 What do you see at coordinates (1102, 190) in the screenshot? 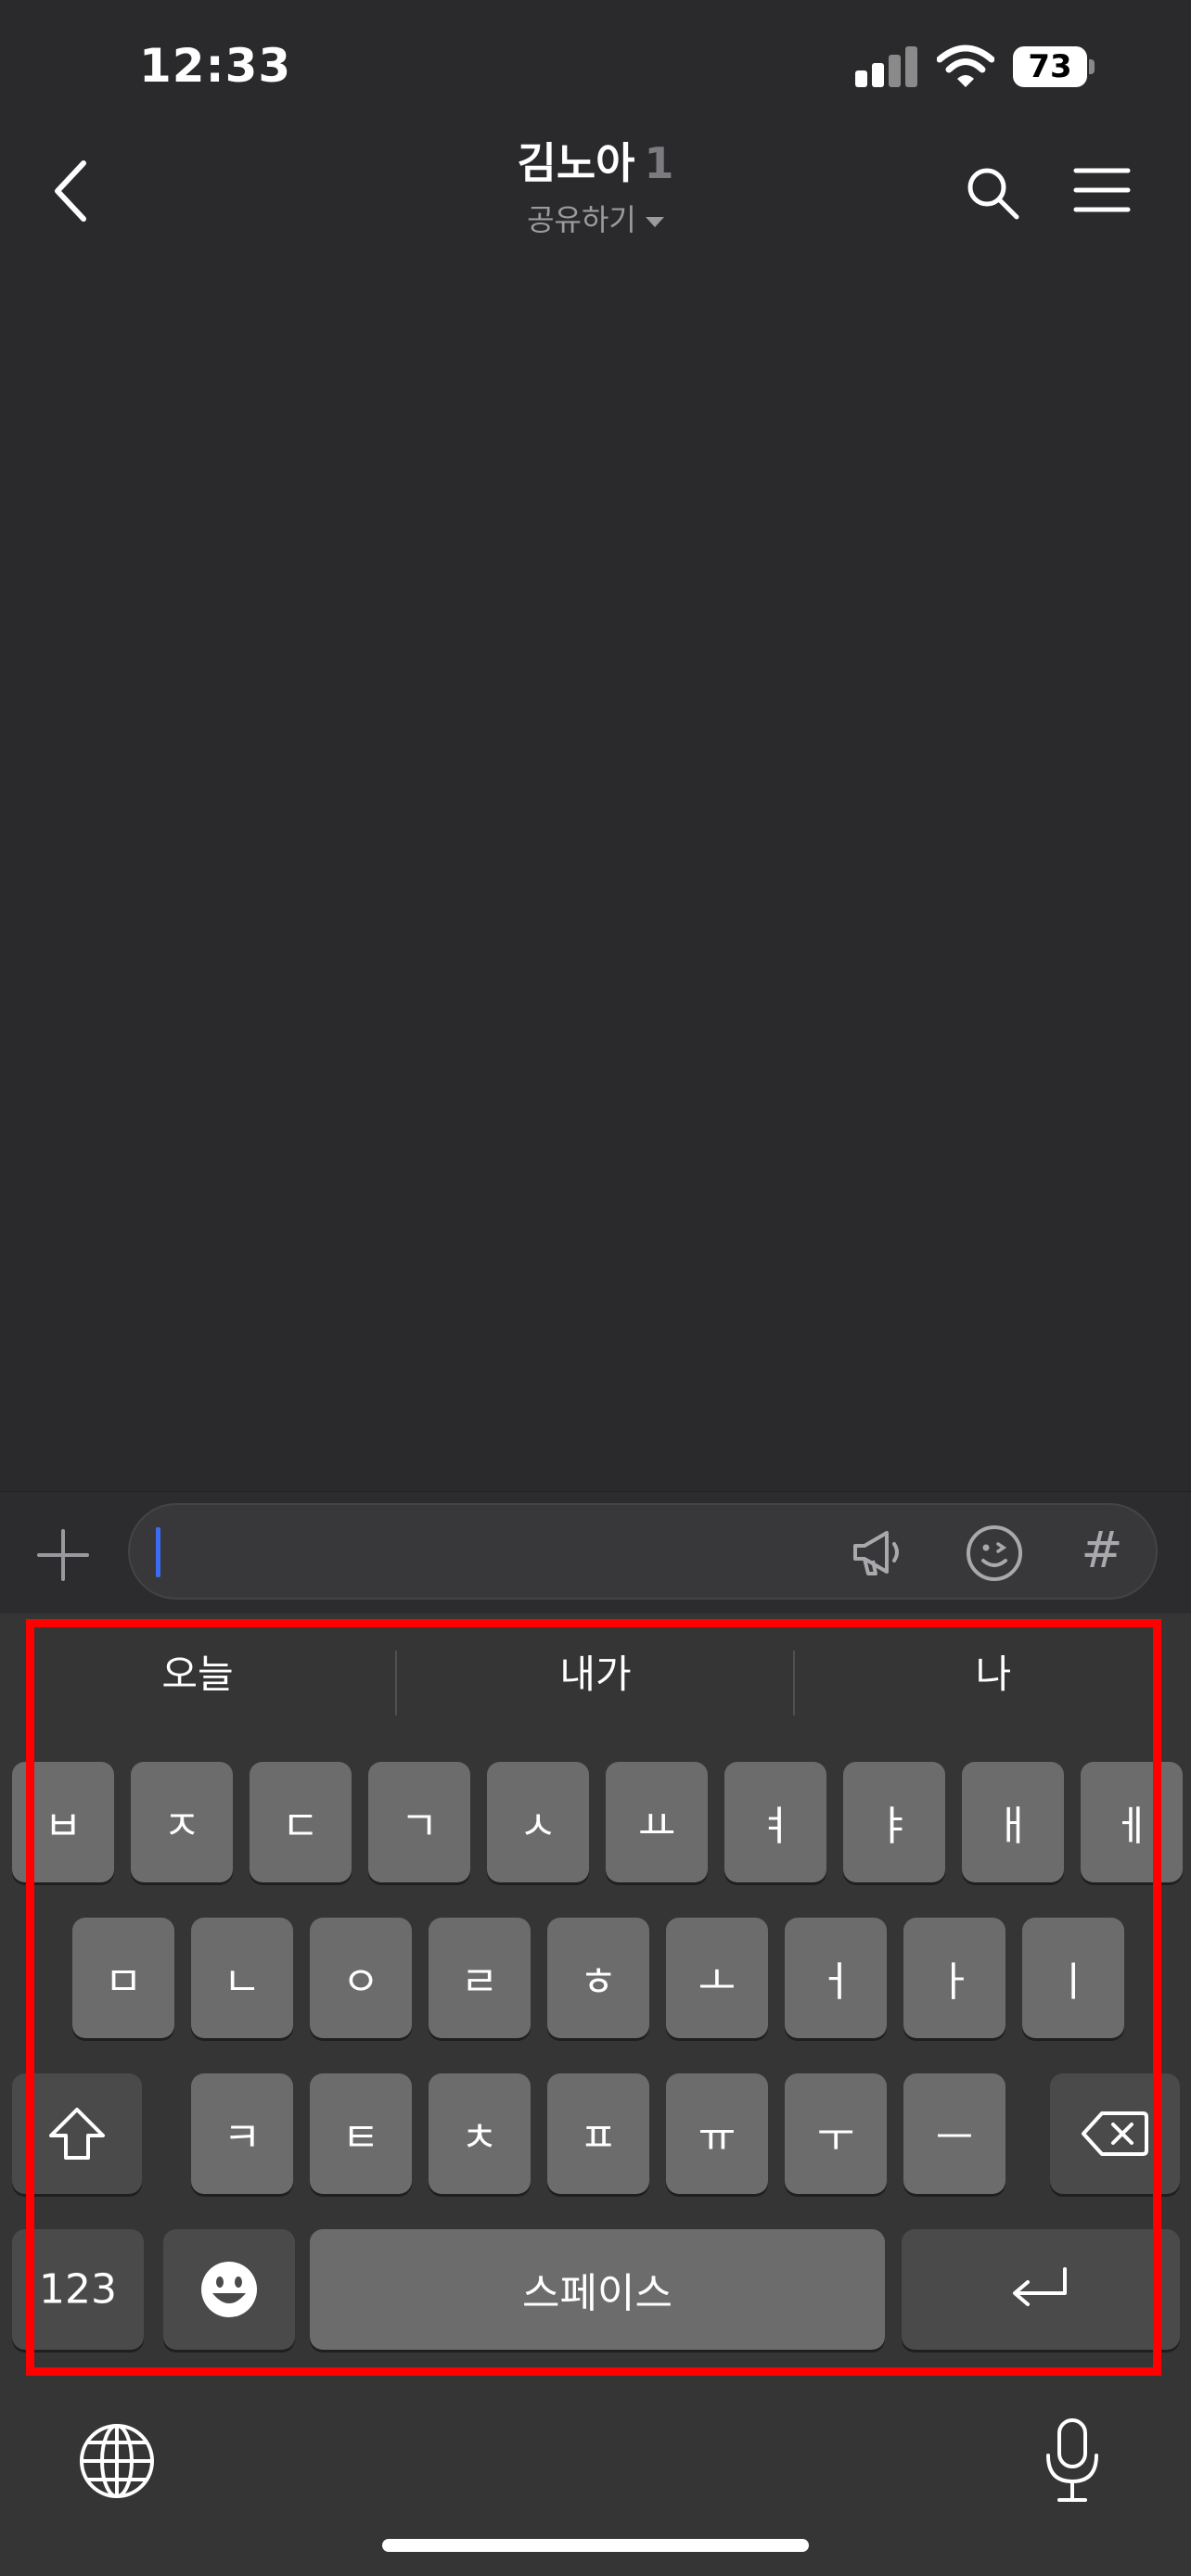
I see `menu-icon` at bounding box center [1102, 190].